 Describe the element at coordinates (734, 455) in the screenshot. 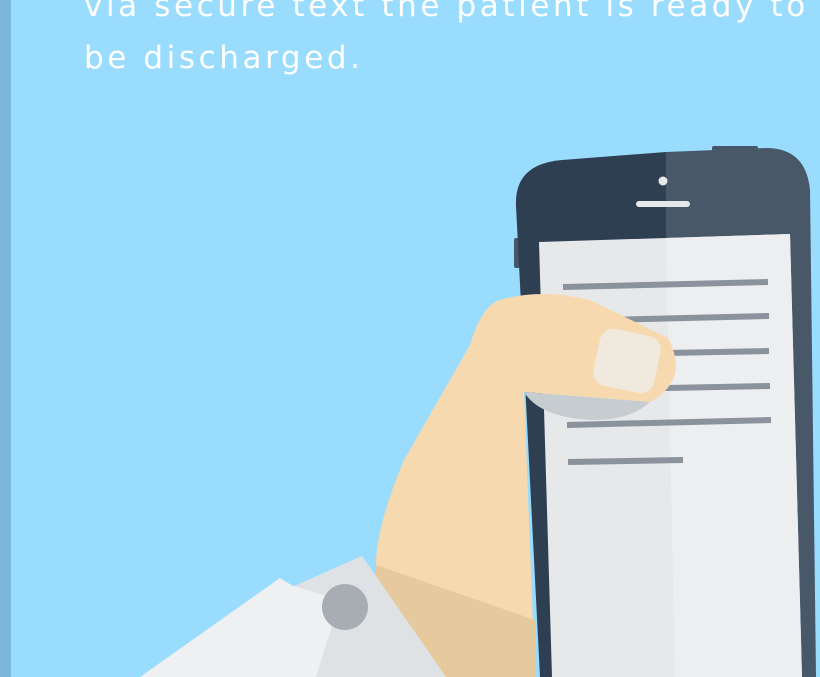

I see `phone-screen-shade` at that location.